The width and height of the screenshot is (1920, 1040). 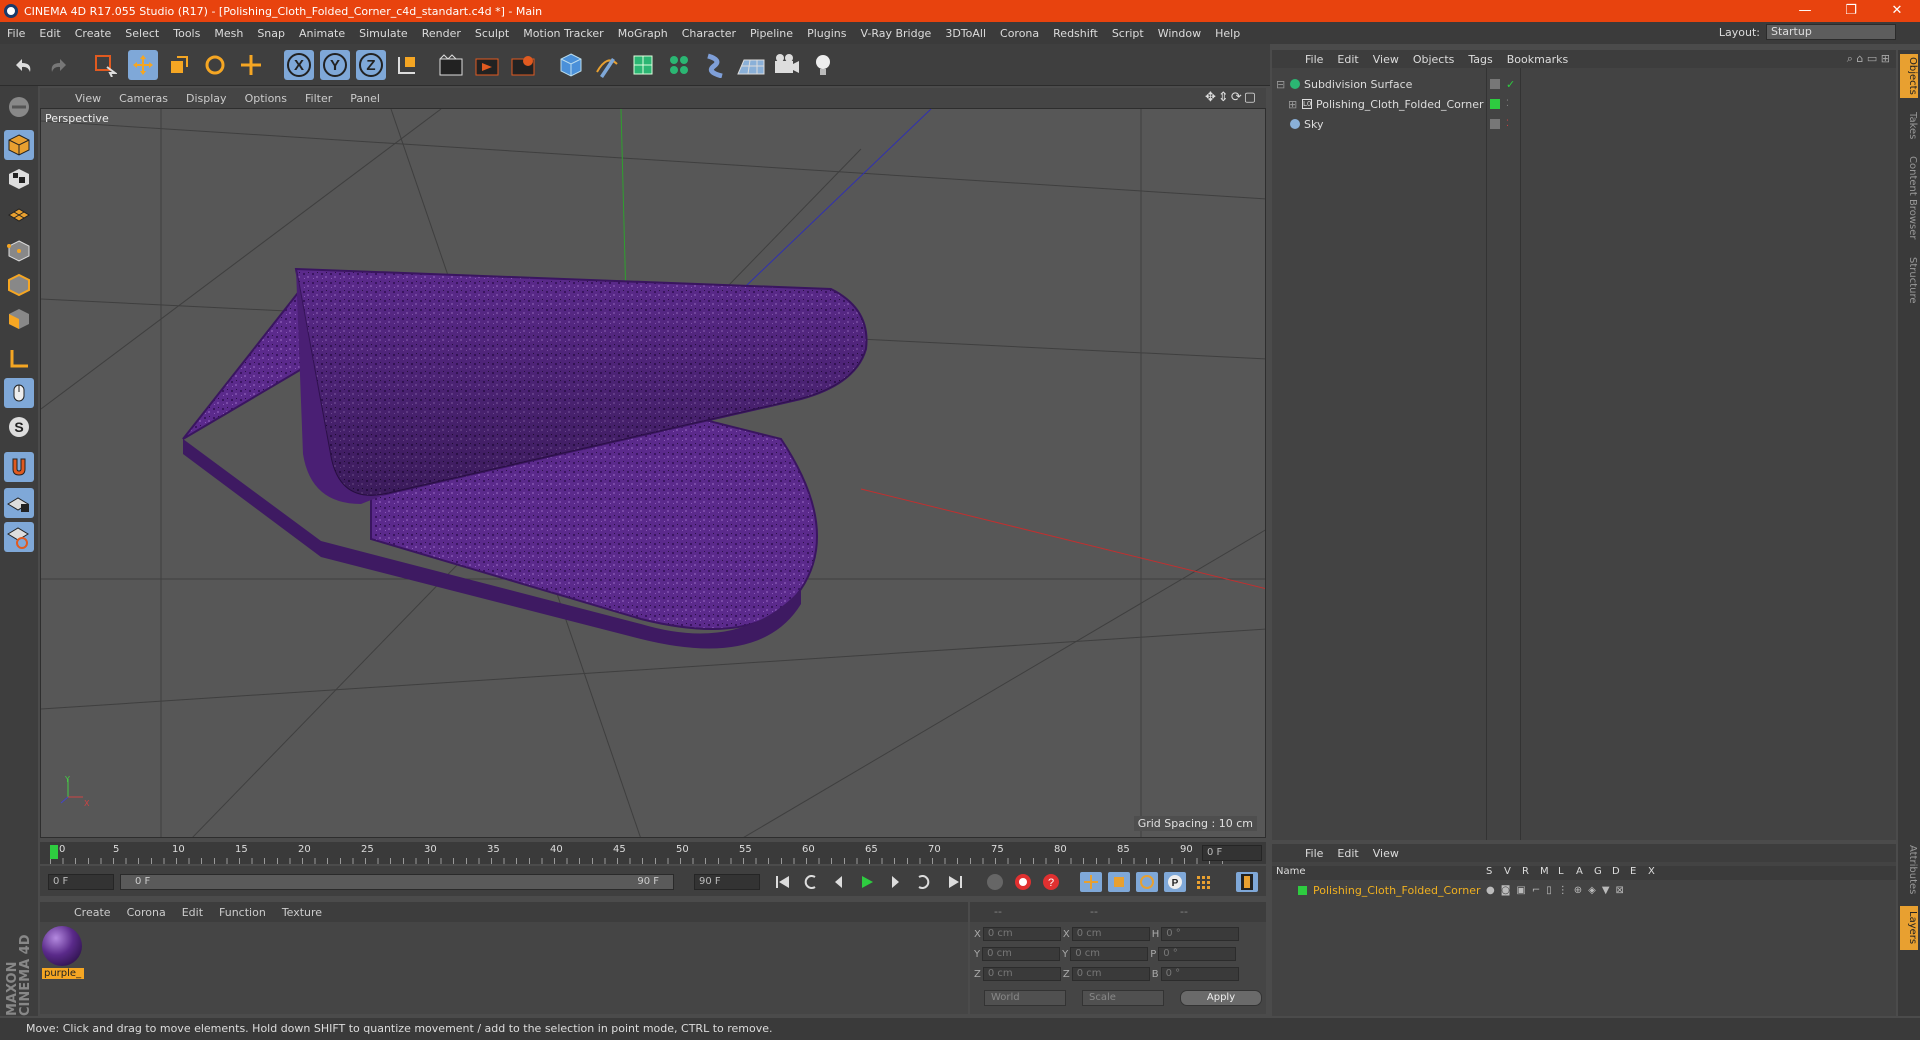 I want to click on polygons-mode-icon, so click(x=19, y=319).